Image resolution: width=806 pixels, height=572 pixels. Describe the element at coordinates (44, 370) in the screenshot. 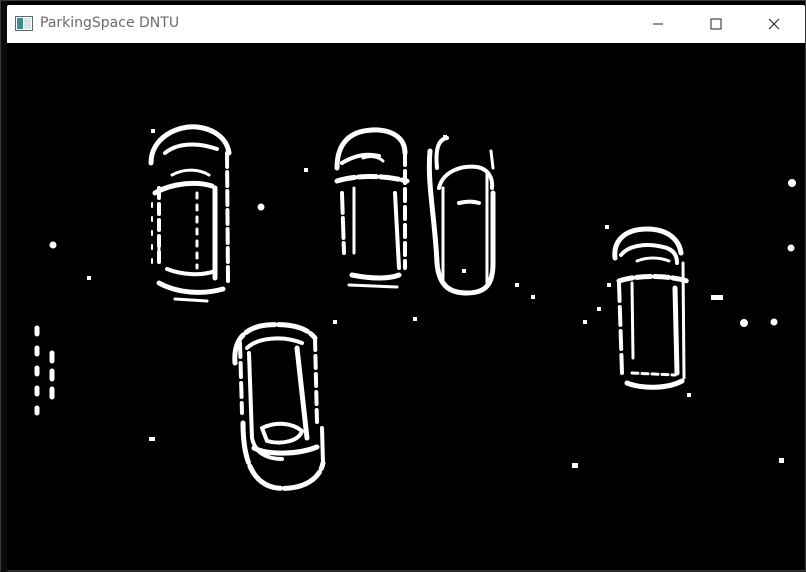

I see `curb-fragments` at that location.